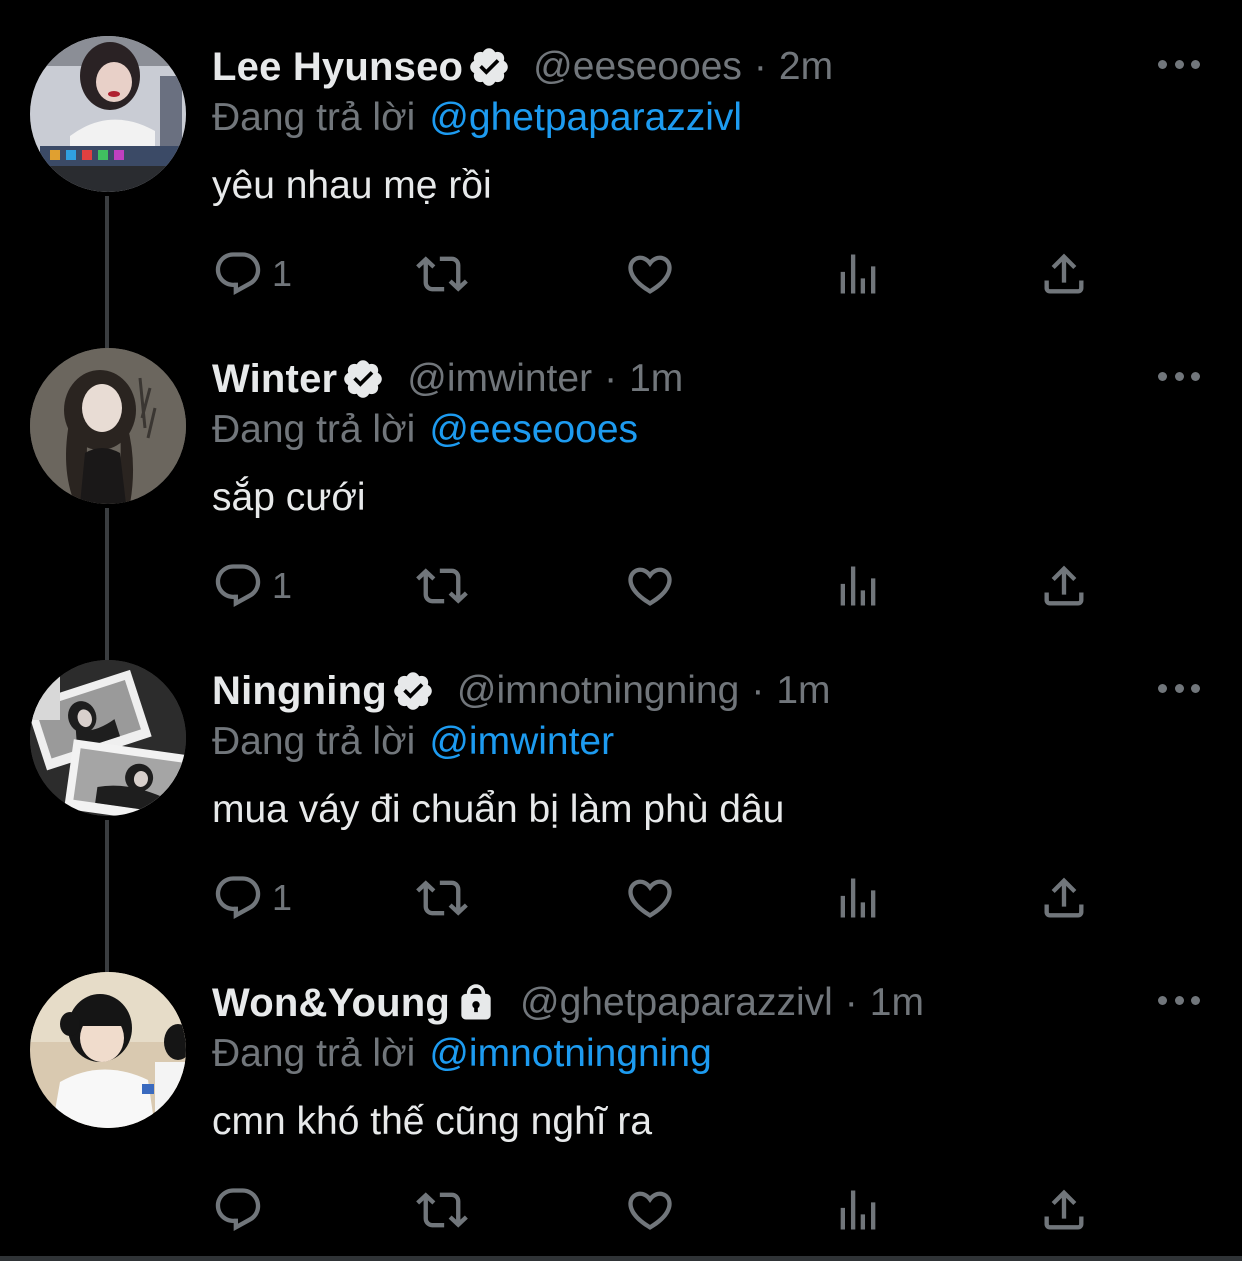 This screenshot has width=1242, height=1261. Describe the element at coordinates (299, 691) in the screenshot. I see `display-name: Ningning` at that location.